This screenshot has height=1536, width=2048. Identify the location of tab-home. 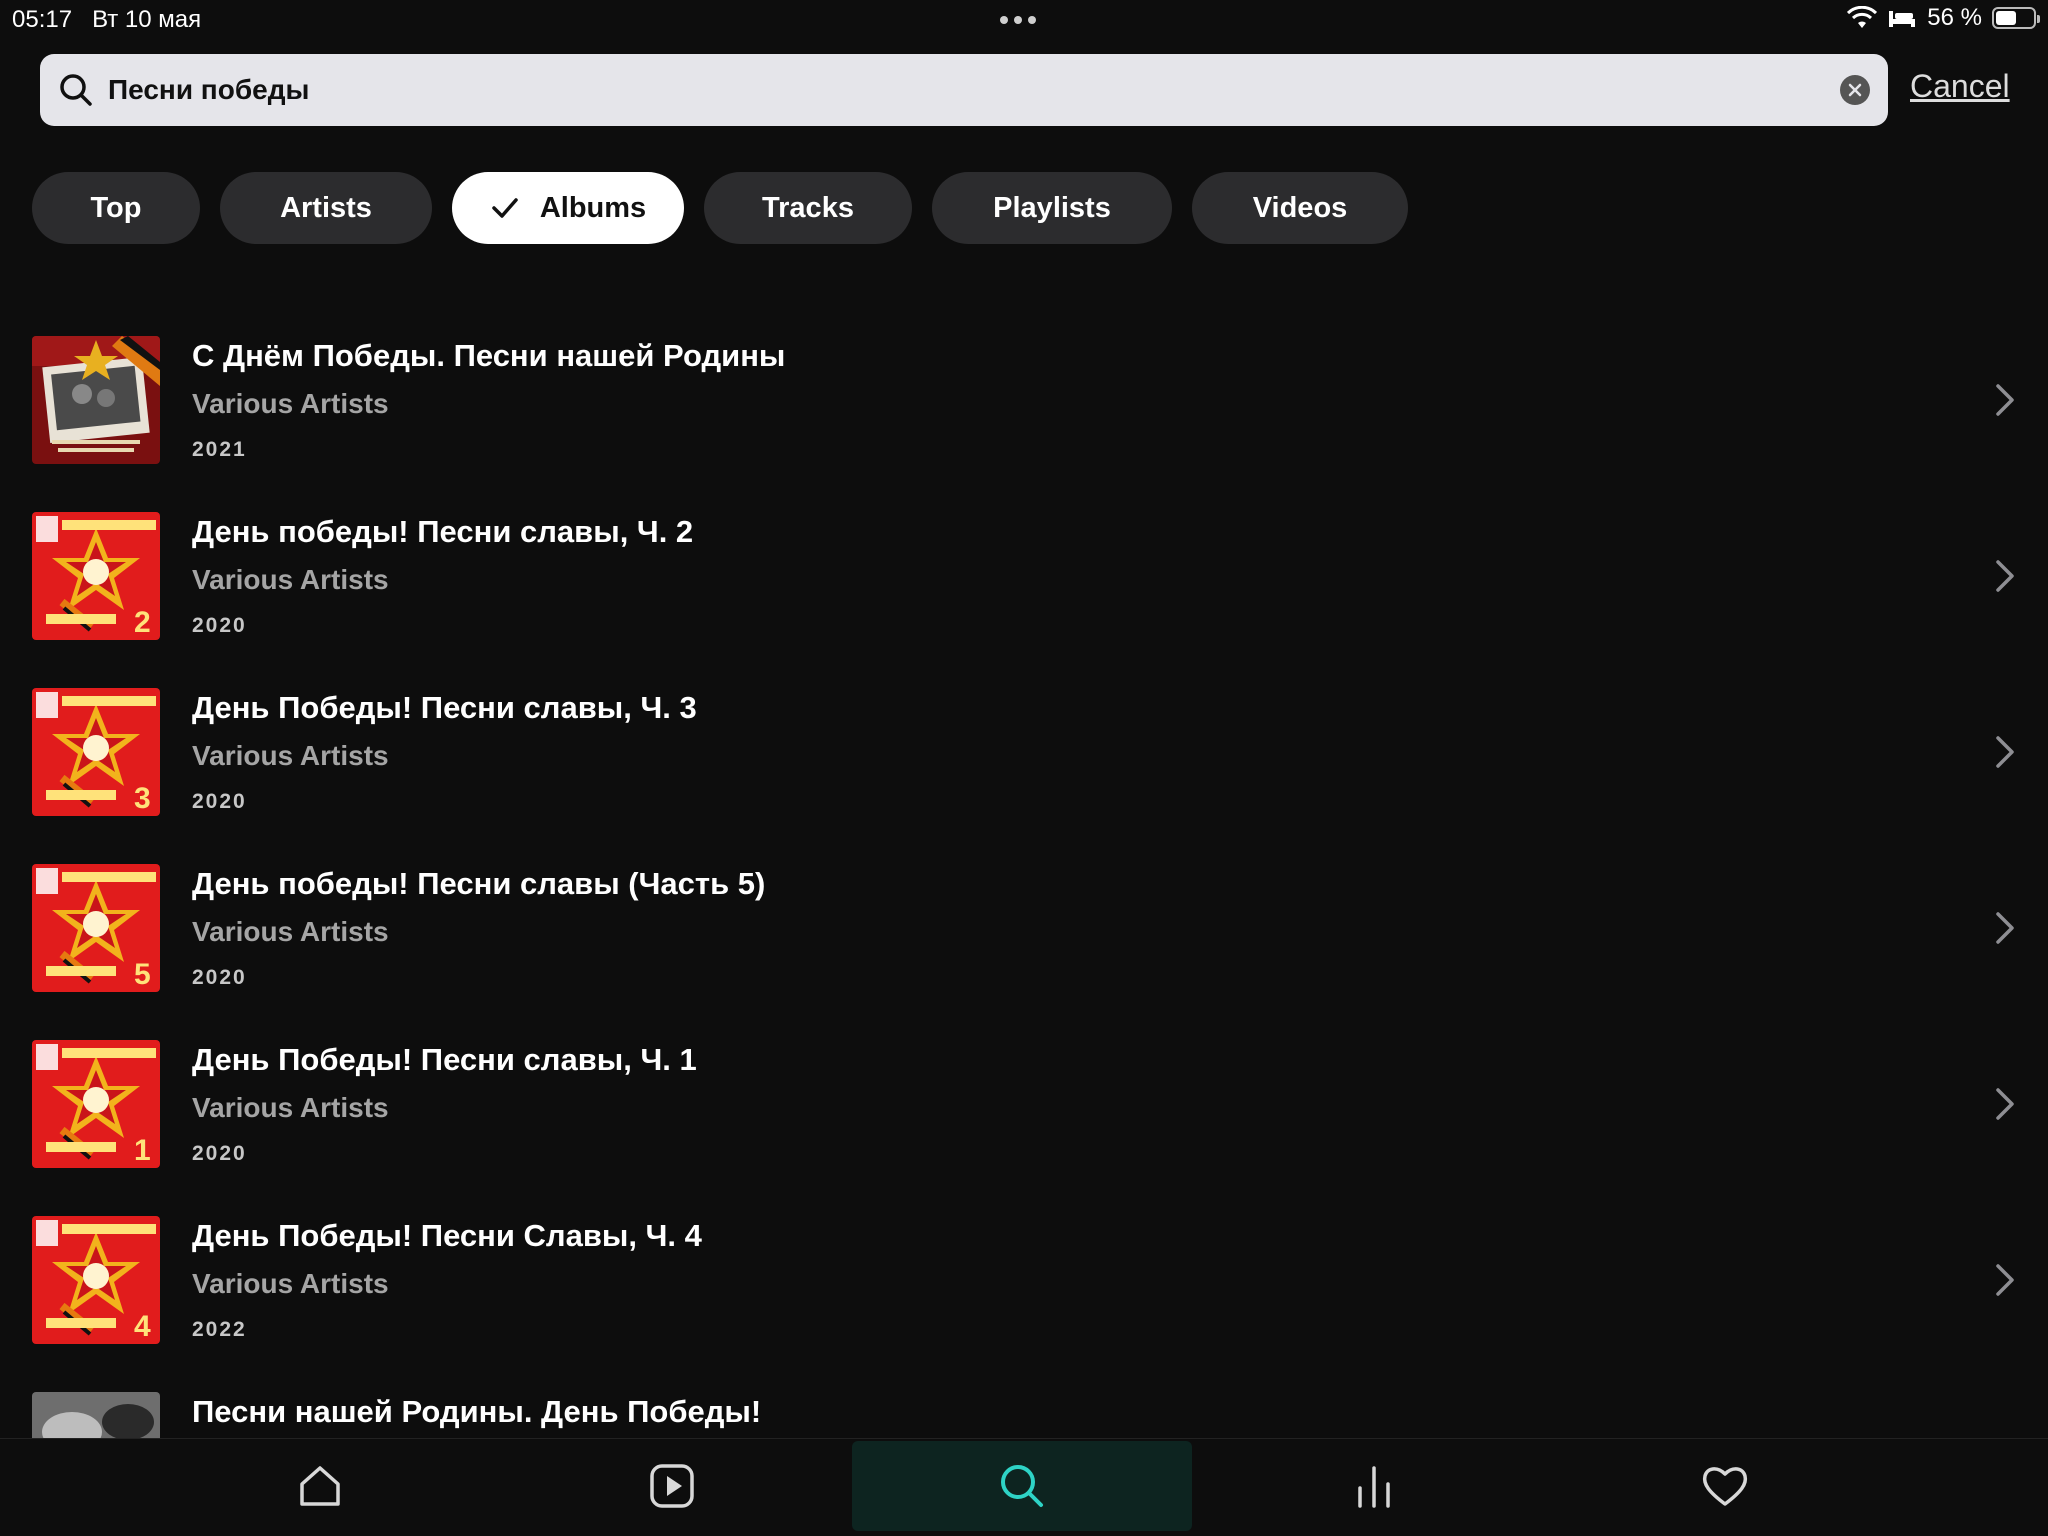
(320, 1486).